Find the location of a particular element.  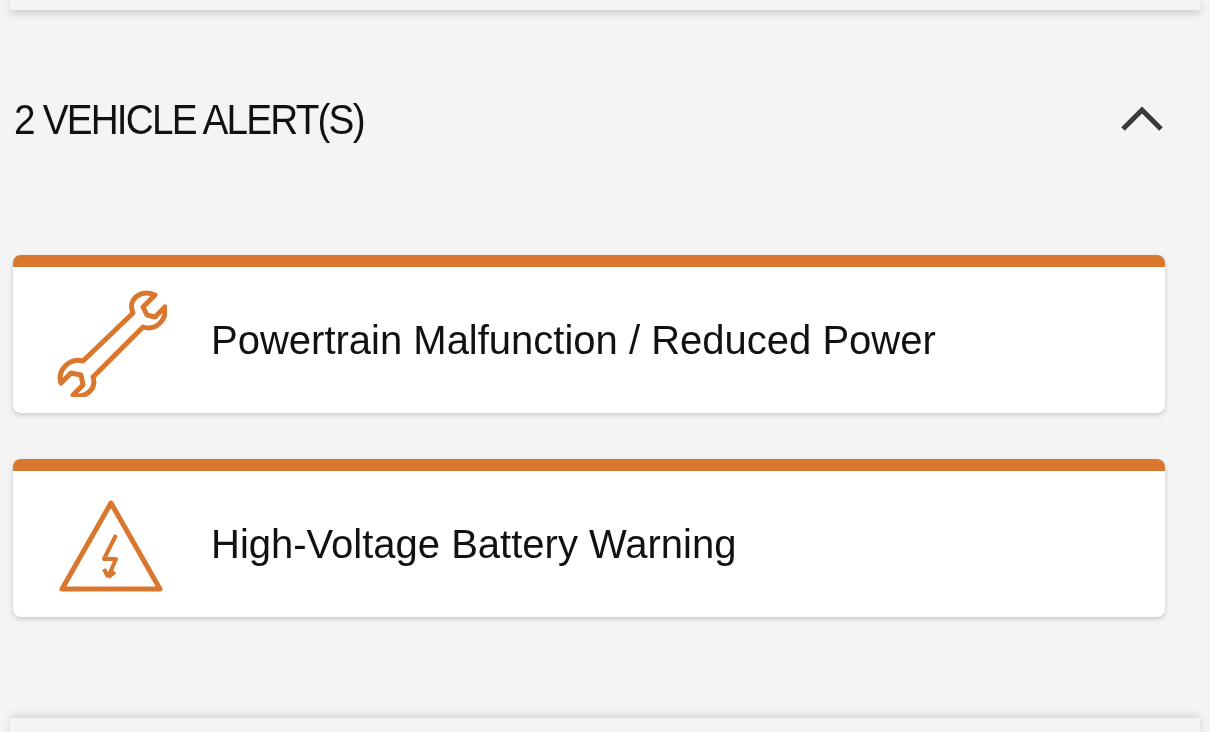

high-voltage-warning-icon is located at coordinates (111, 546).